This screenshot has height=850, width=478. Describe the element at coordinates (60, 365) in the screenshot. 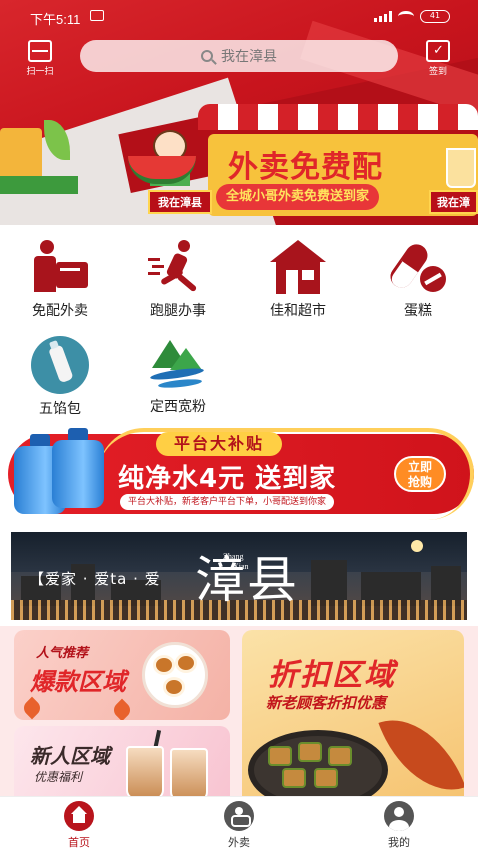

I see `bottle-icon` at that location.